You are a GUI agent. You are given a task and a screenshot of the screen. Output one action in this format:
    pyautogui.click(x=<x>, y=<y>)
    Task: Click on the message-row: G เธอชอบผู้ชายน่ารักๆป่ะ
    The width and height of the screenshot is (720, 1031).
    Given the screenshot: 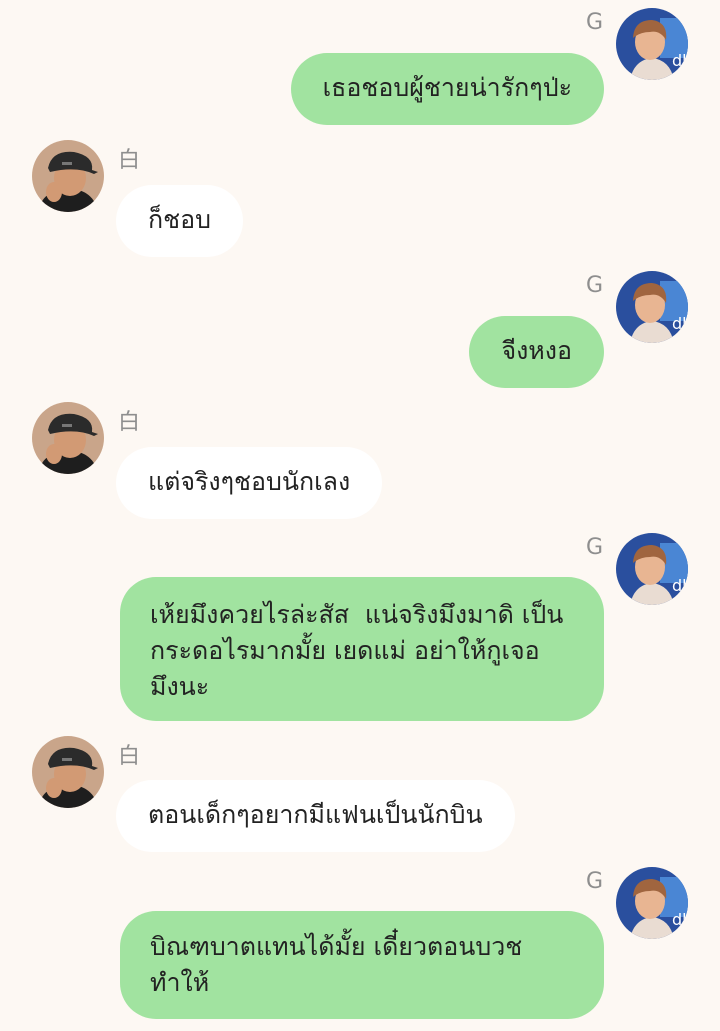 What is the action you would take?
    pyautogui.click(x=360, y=65)
    